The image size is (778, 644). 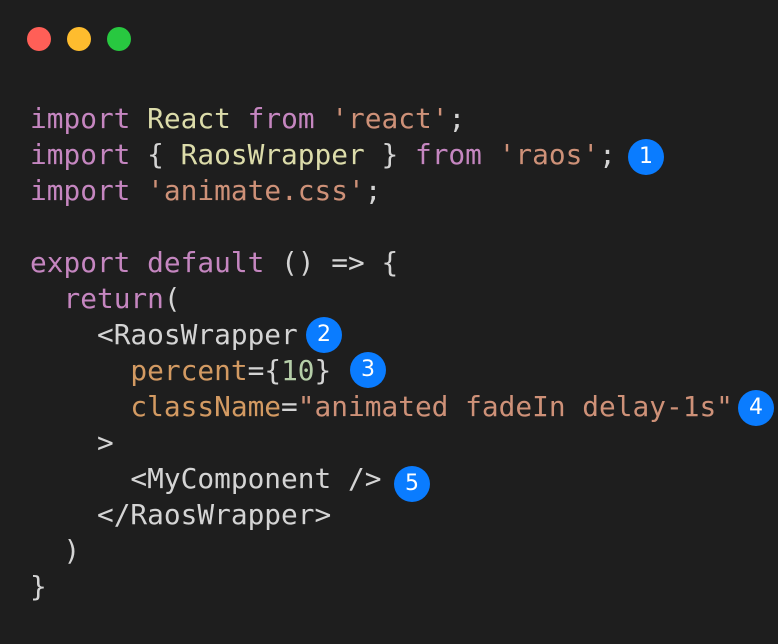 I want to click on code-line: import 'animate.css';, so click(x=381, y=191).